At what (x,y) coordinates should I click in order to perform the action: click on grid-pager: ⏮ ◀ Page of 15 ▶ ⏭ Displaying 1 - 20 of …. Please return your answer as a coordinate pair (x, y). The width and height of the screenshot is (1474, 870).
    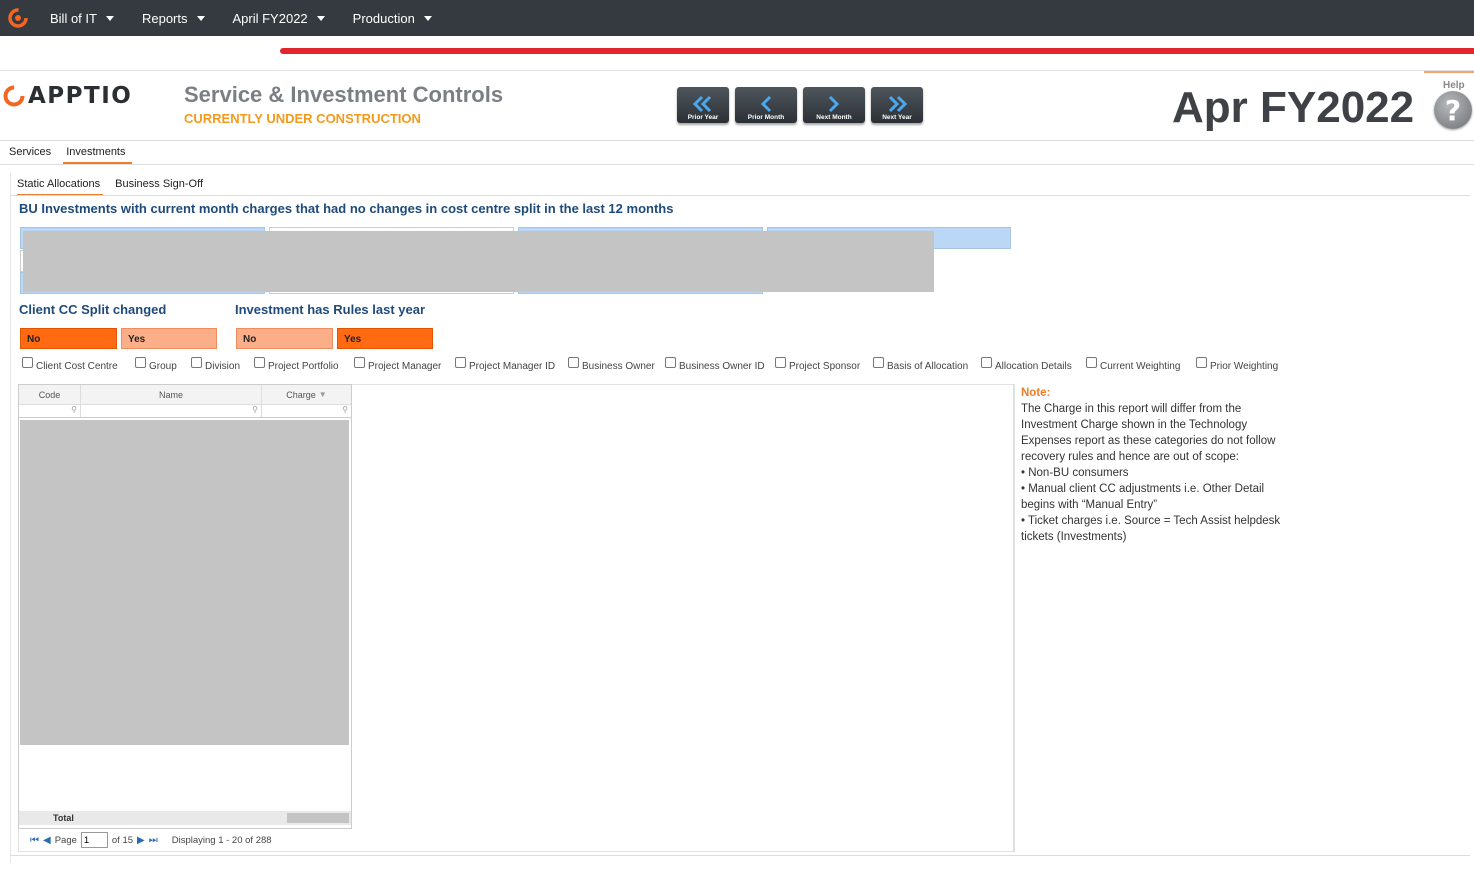
    Looking at the image, I should click on (151, 840).